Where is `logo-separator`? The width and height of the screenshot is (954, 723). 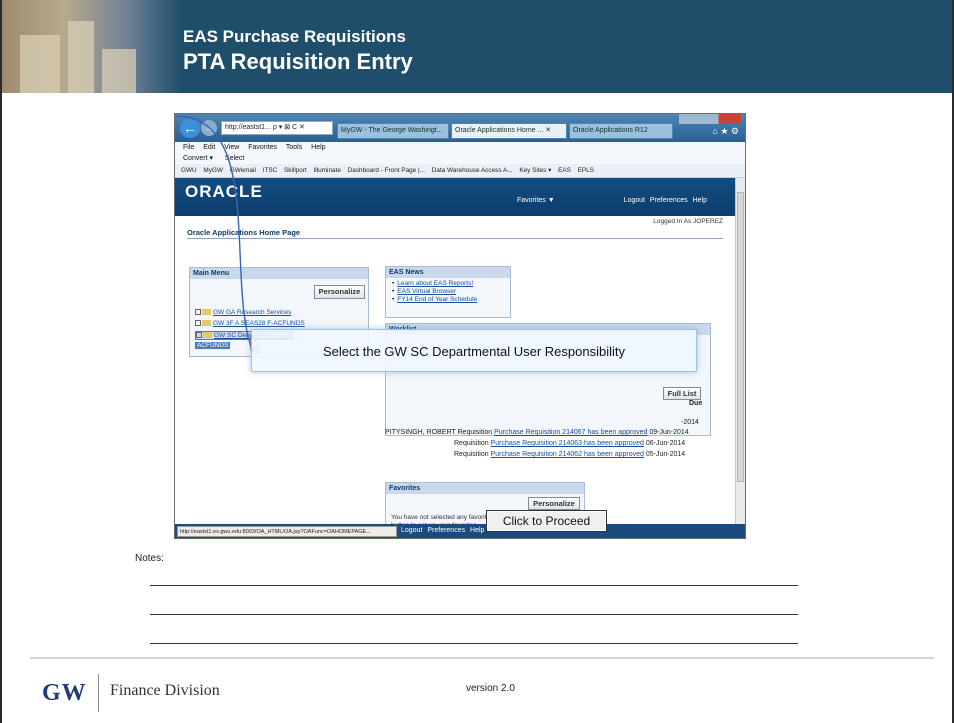
logo-separator is located at coordinates (98, 693).